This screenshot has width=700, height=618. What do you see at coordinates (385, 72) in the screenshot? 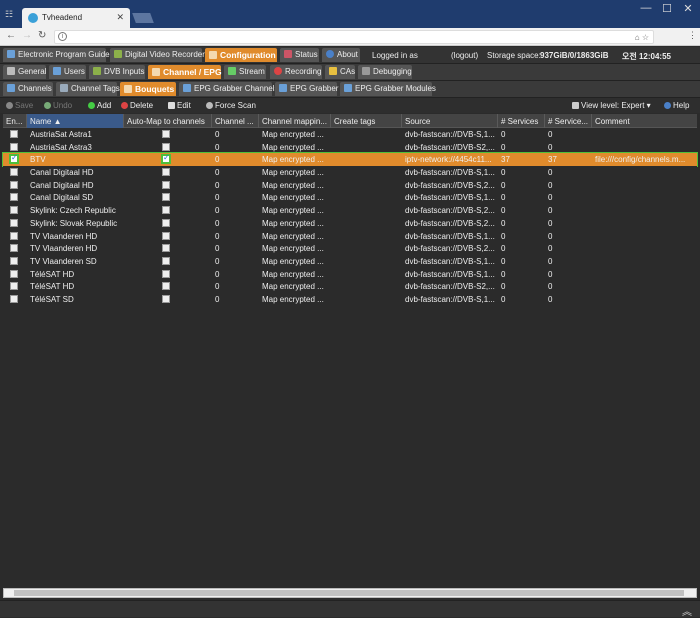
I see `tab-debugging: Debugging` at bounding box center [385, 72].